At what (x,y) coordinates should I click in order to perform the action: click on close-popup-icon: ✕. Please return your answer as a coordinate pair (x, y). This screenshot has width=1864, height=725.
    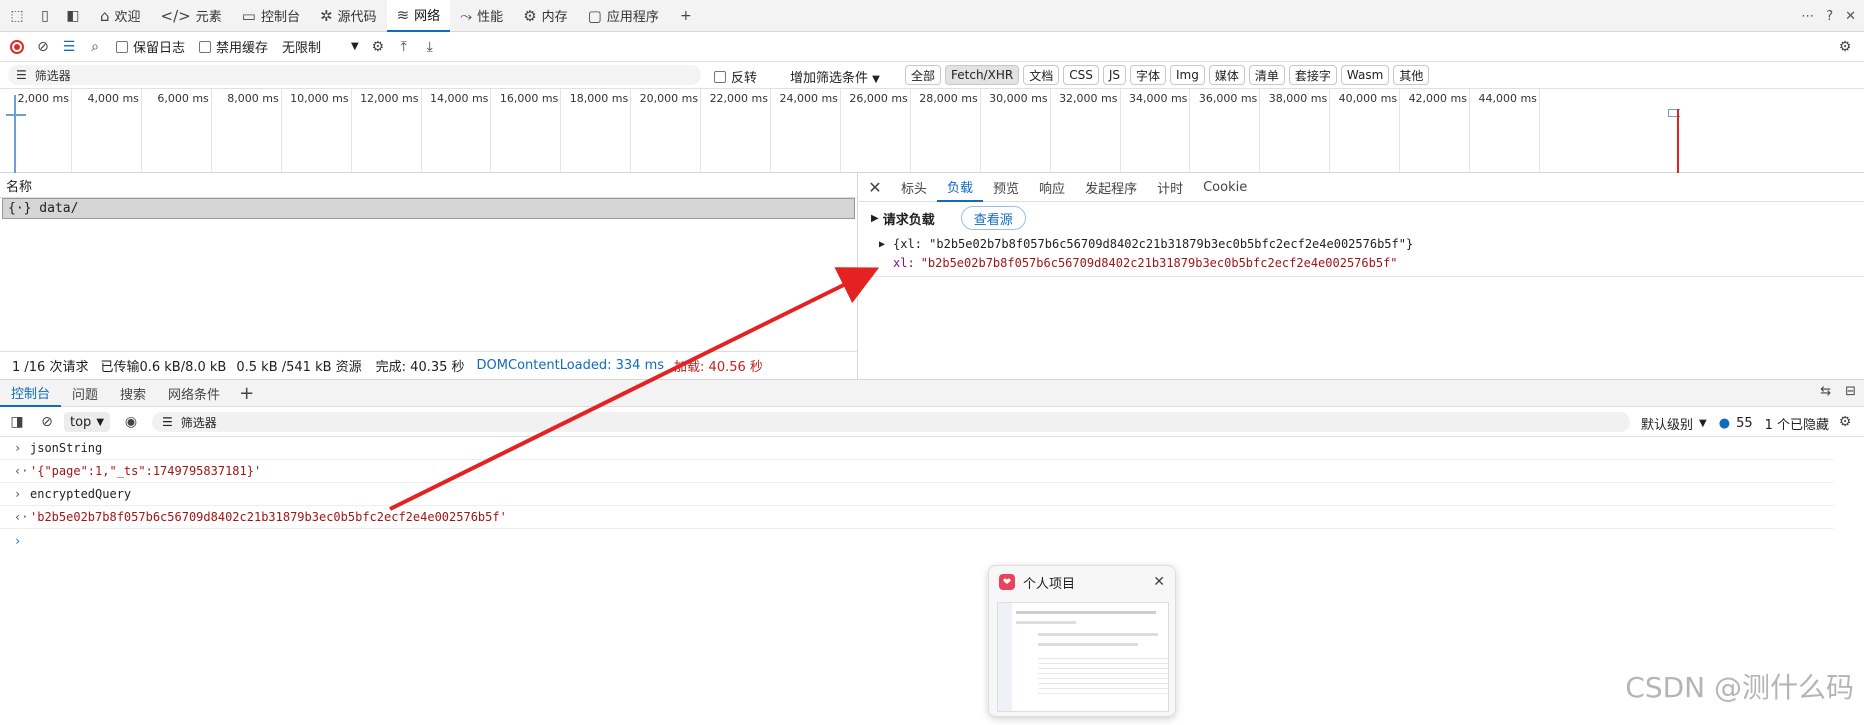
    Looking at the image, I should click on (1159, 582).